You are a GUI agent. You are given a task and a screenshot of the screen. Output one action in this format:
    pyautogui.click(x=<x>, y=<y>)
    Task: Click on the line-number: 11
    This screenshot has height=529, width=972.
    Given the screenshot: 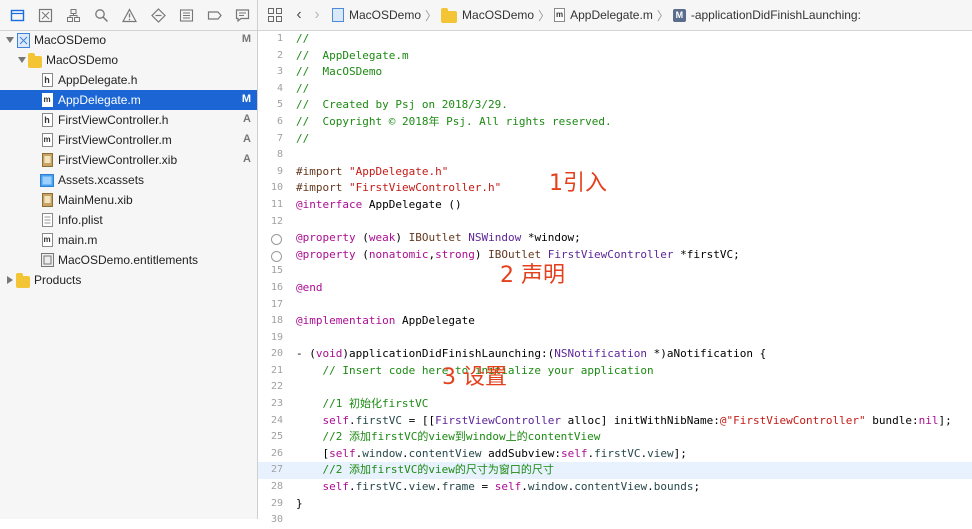 What is the action you would take?
    pyautogui.click(x=270, y=205)
    